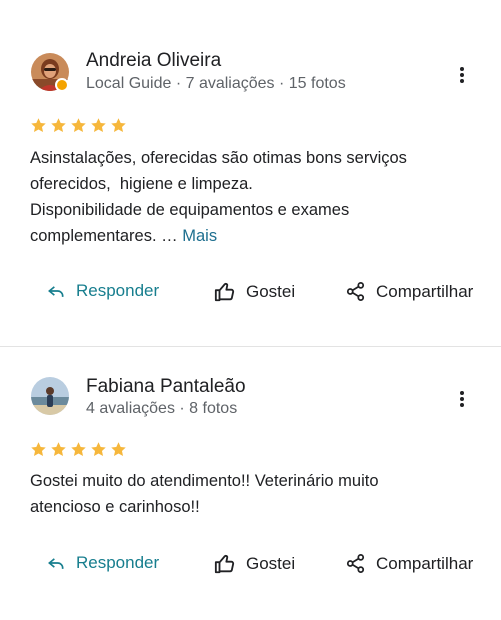 This screenshot has height=620, width=501. Describe the element at coordinates (115, 507) in the screenshot. I see `review-text-line: atencioso e carinhoso!!` at that location.